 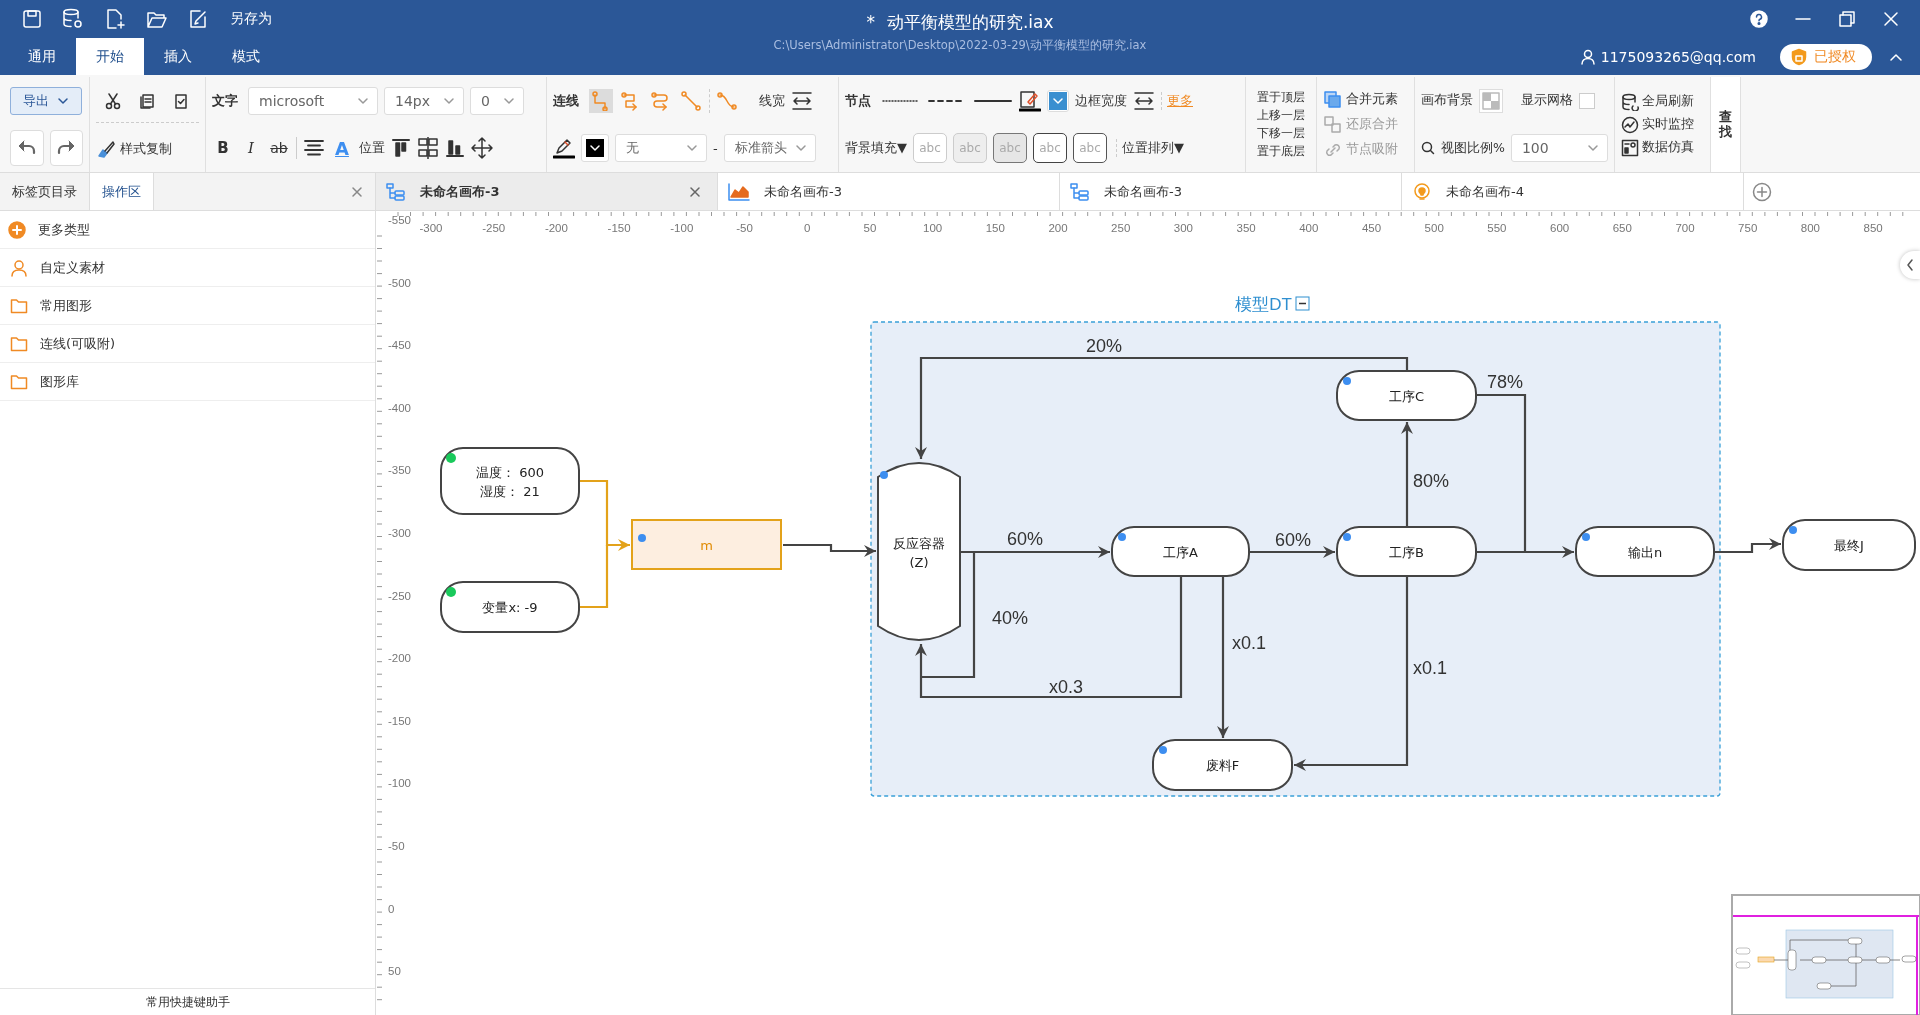 I want to click on arrange-button: 位置排列▼, so click(x=1150, y=148).